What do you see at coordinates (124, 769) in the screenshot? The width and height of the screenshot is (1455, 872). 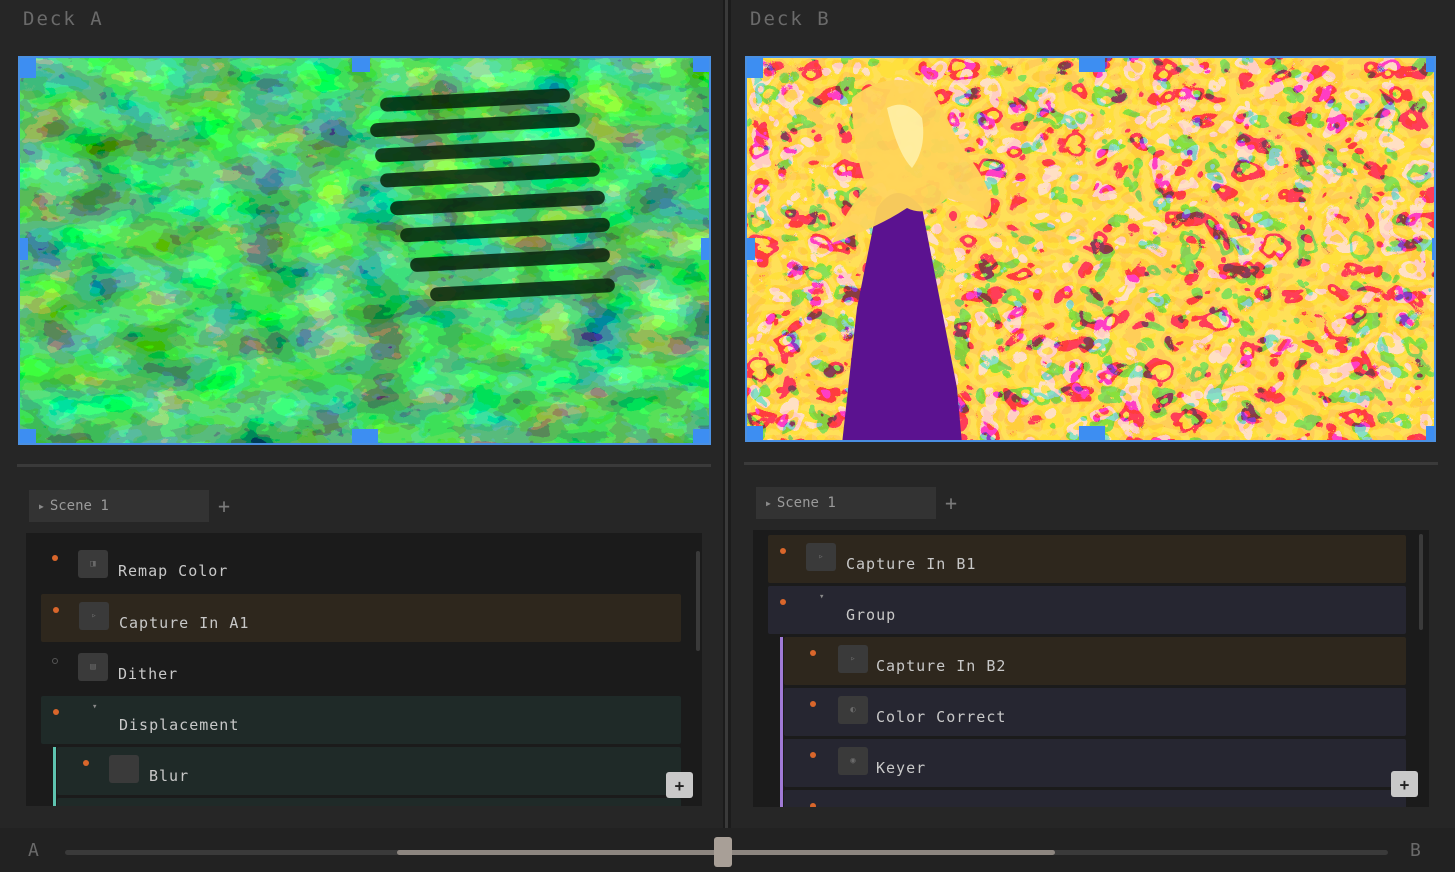 I see `blur-icon` at bounding box center [124, 769].